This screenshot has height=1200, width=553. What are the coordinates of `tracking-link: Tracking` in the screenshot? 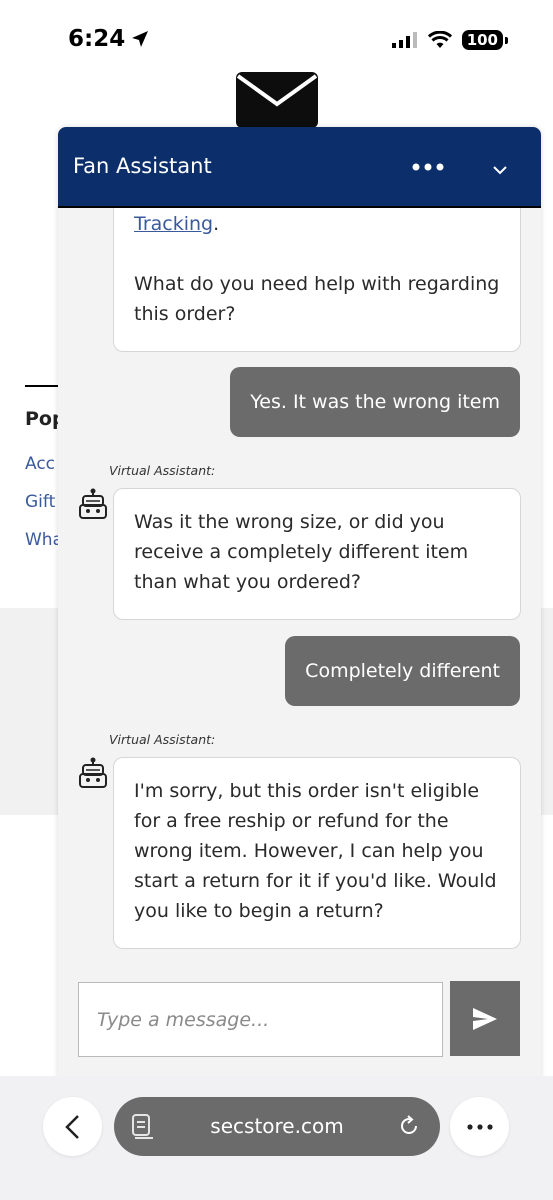 It's located at (173, 224).